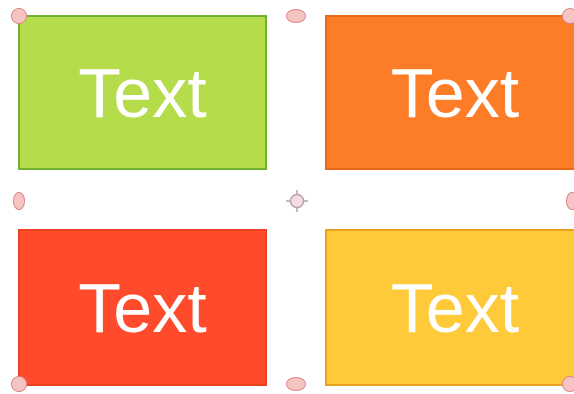 This screenshot has height=394, width=574. What do you see at coordinates (568, 384) in the screenshot?
I see `resize-handle-bottom-right` at bounding box center [568, 384].